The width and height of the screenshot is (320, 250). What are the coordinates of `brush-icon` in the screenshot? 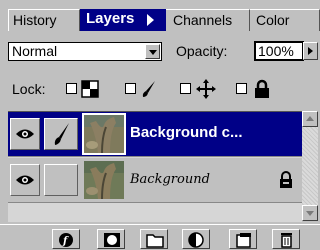 It's located at (61, 134).